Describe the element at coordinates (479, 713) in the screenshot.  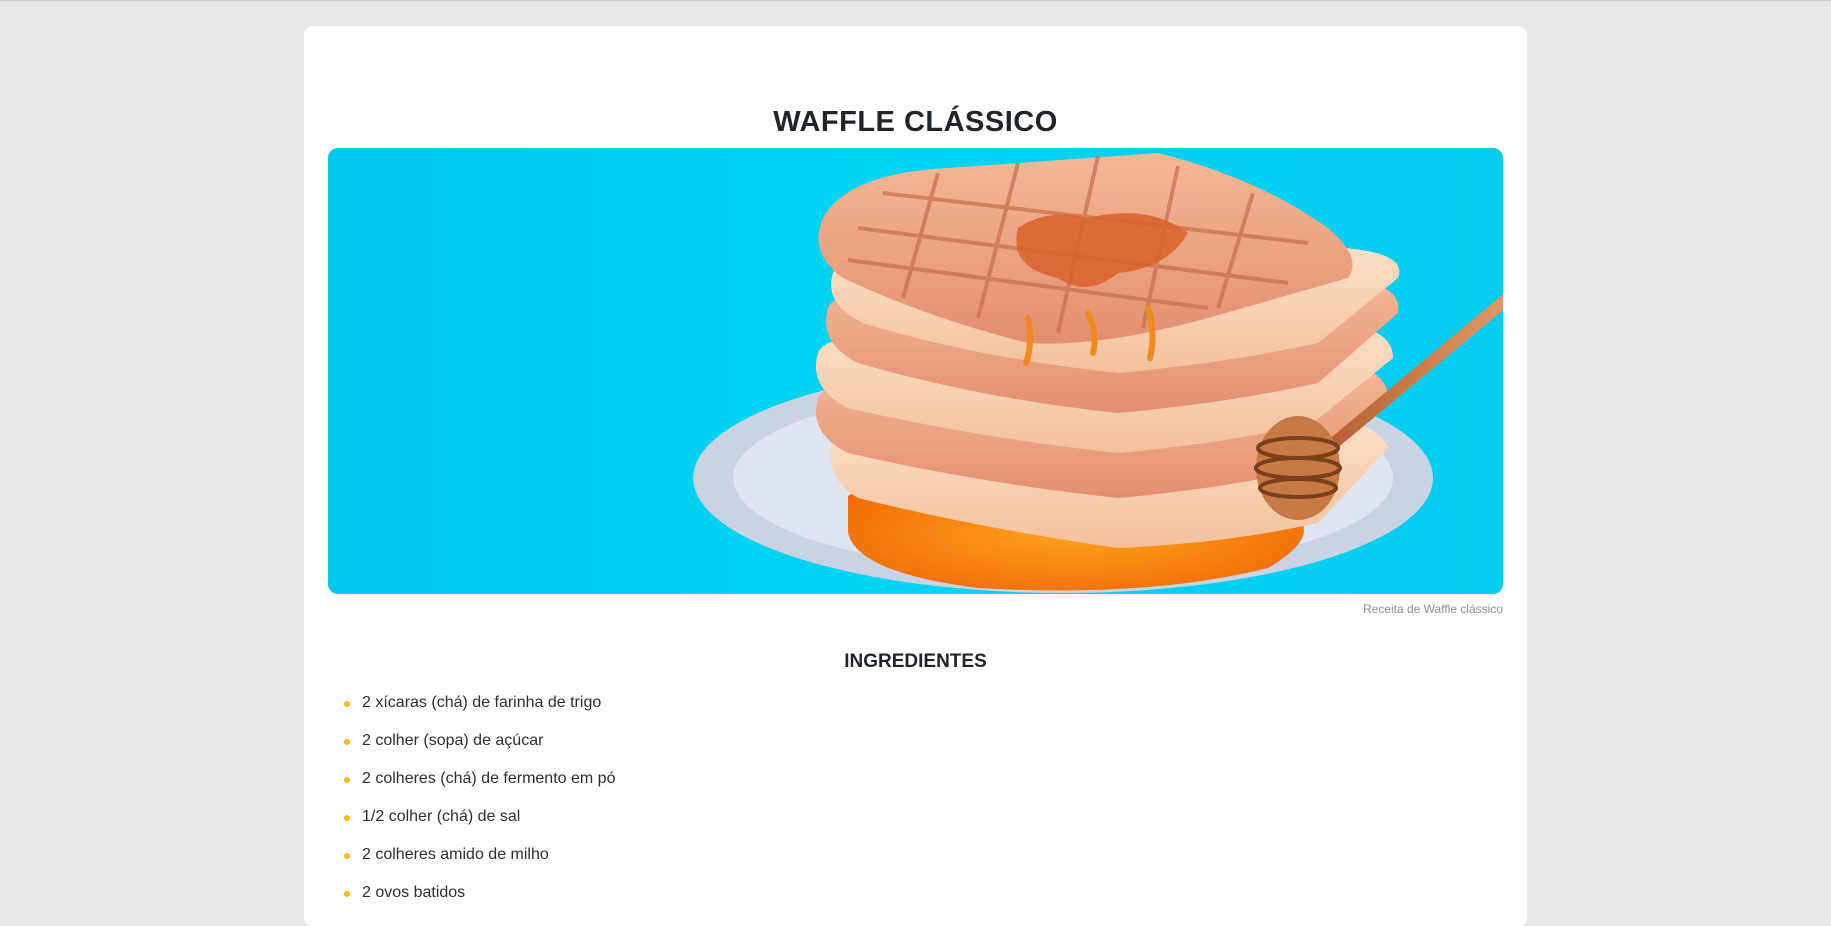
I see `list-item: 2 xícaras (chá) de farinha de trigo` at that location.